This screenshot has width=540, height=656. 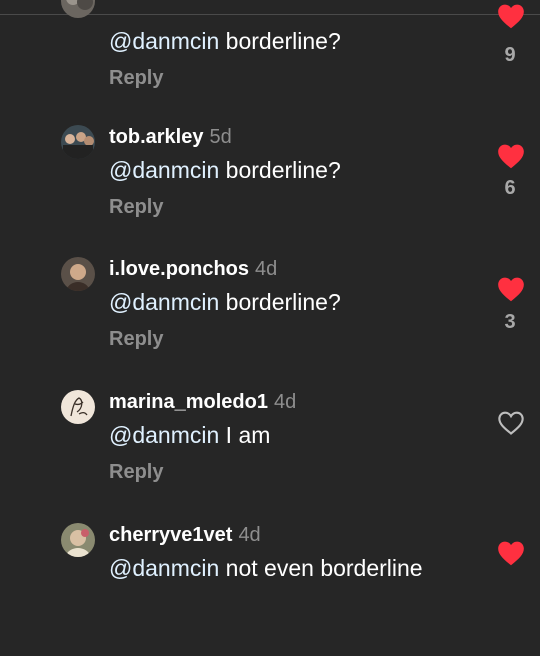 What do you see at coordinates (321, 568) in the screenshot?
I see `comment-body: not even borderline` at bounding box center [321, 568].